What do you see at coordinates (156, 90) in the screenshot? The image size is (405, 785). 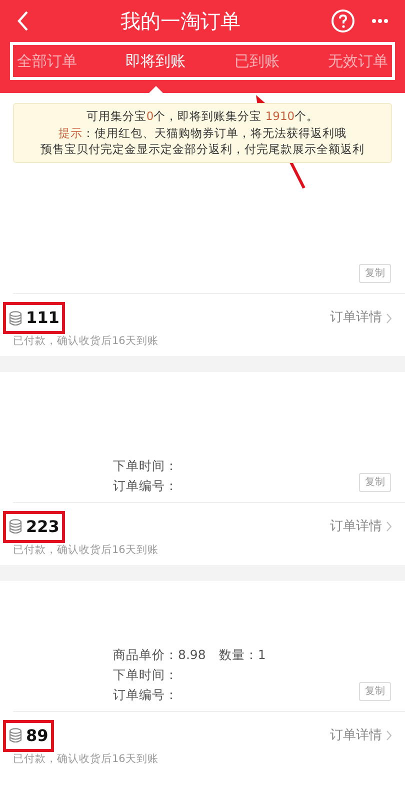 I see `tab-pointer` at bounding box center [156, 90].